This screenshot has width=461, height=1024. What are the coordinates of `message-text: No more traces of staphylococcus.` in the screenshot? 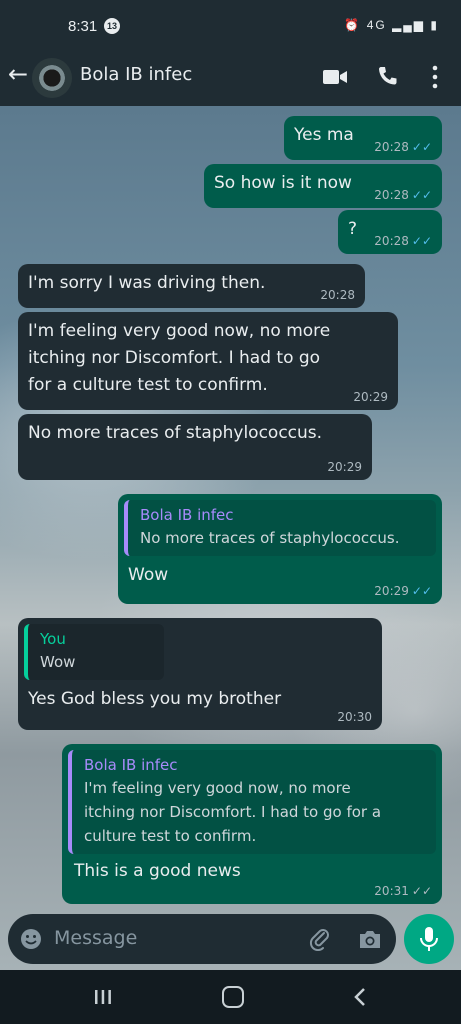 It's located at (175, 433).